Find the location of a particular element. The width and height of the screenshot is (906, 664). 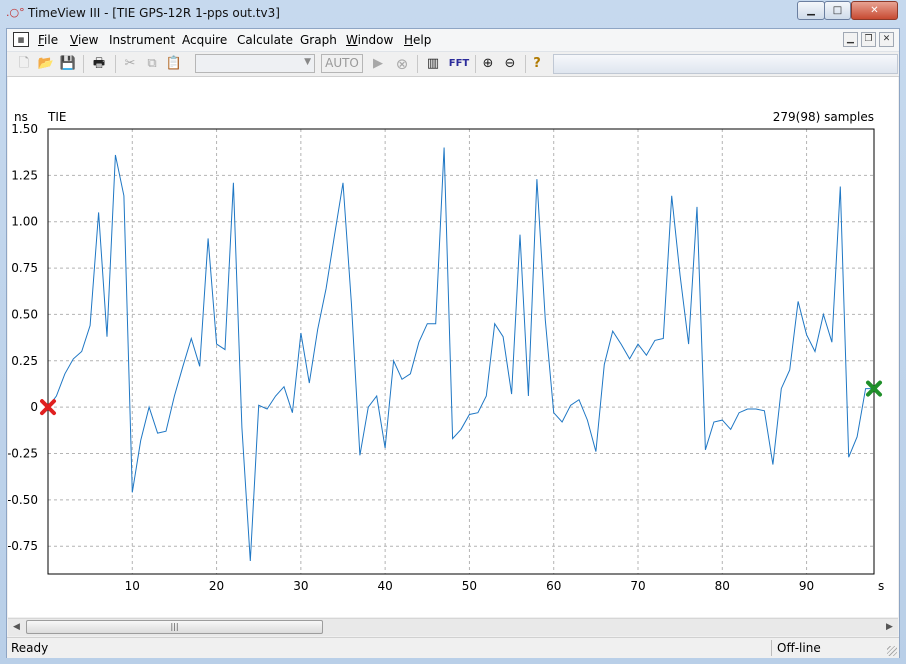

y-tick-label: -0.25 is located at coordinates (23, 453).